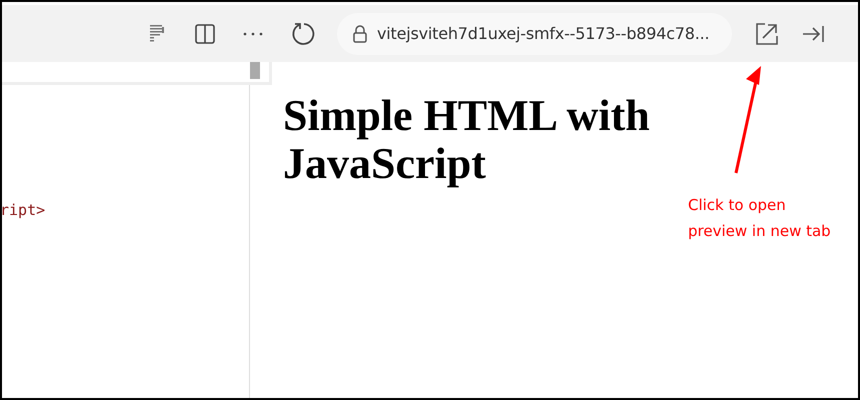 Image resolution: width=860 pixels, height=400 pixels. Describe the element at coordinates (304, 33) in the screenshot. I see `reload-icon` at that location.